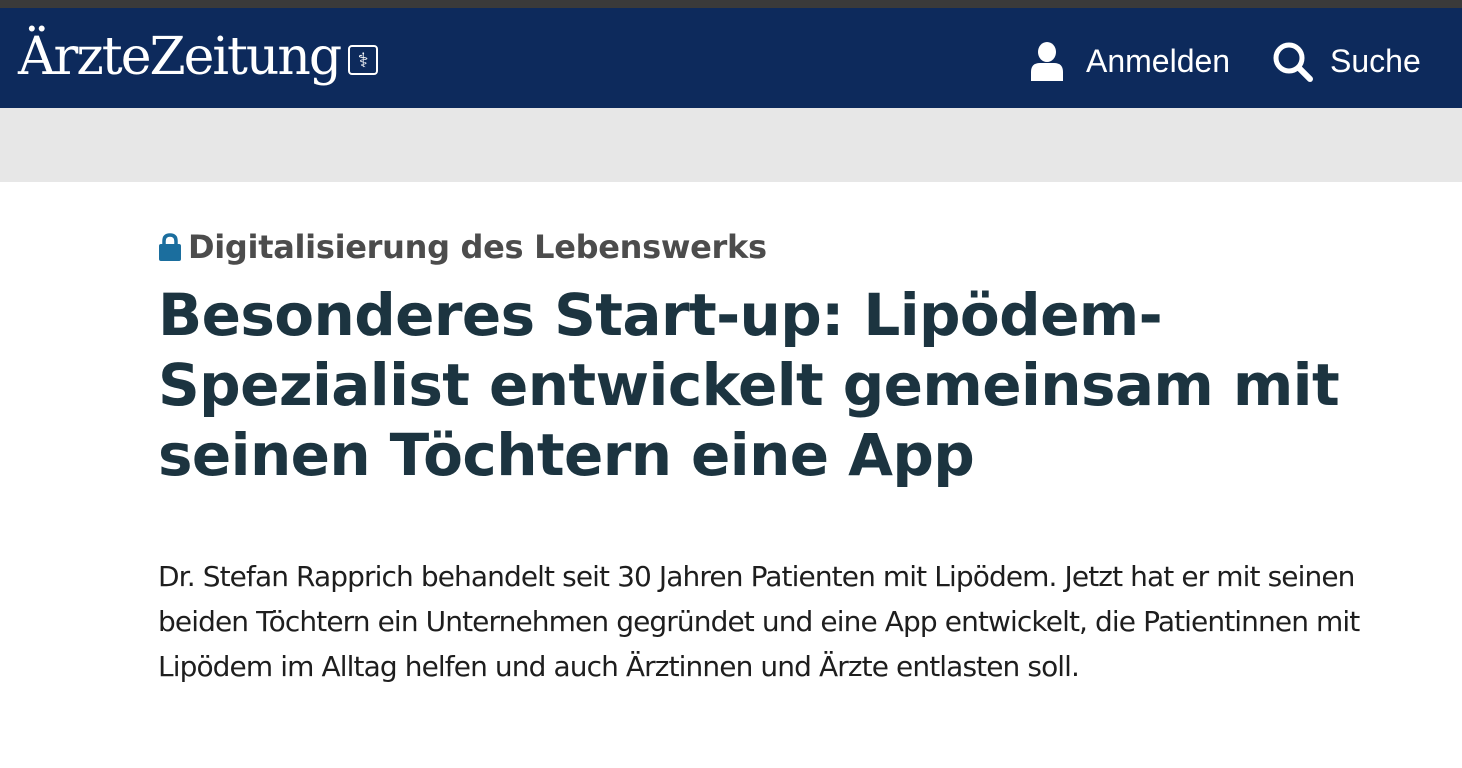  I want to click on site-header: ÄrzteZeitung ⚕ Anmelden Suche, so click(731, 58).